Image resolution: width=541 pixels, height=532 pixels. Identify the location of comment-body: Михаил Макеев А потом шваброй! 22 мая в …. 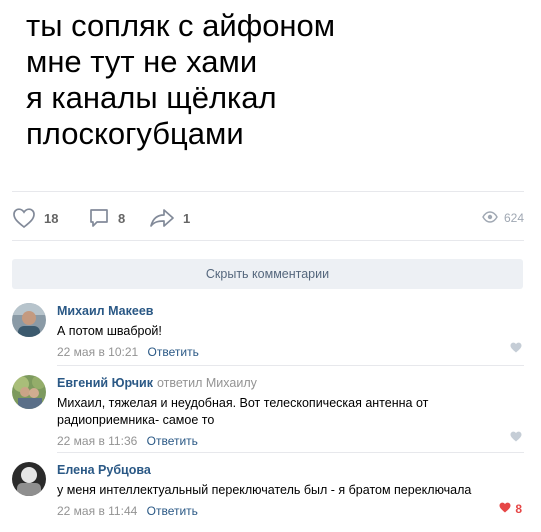
(290, 331).